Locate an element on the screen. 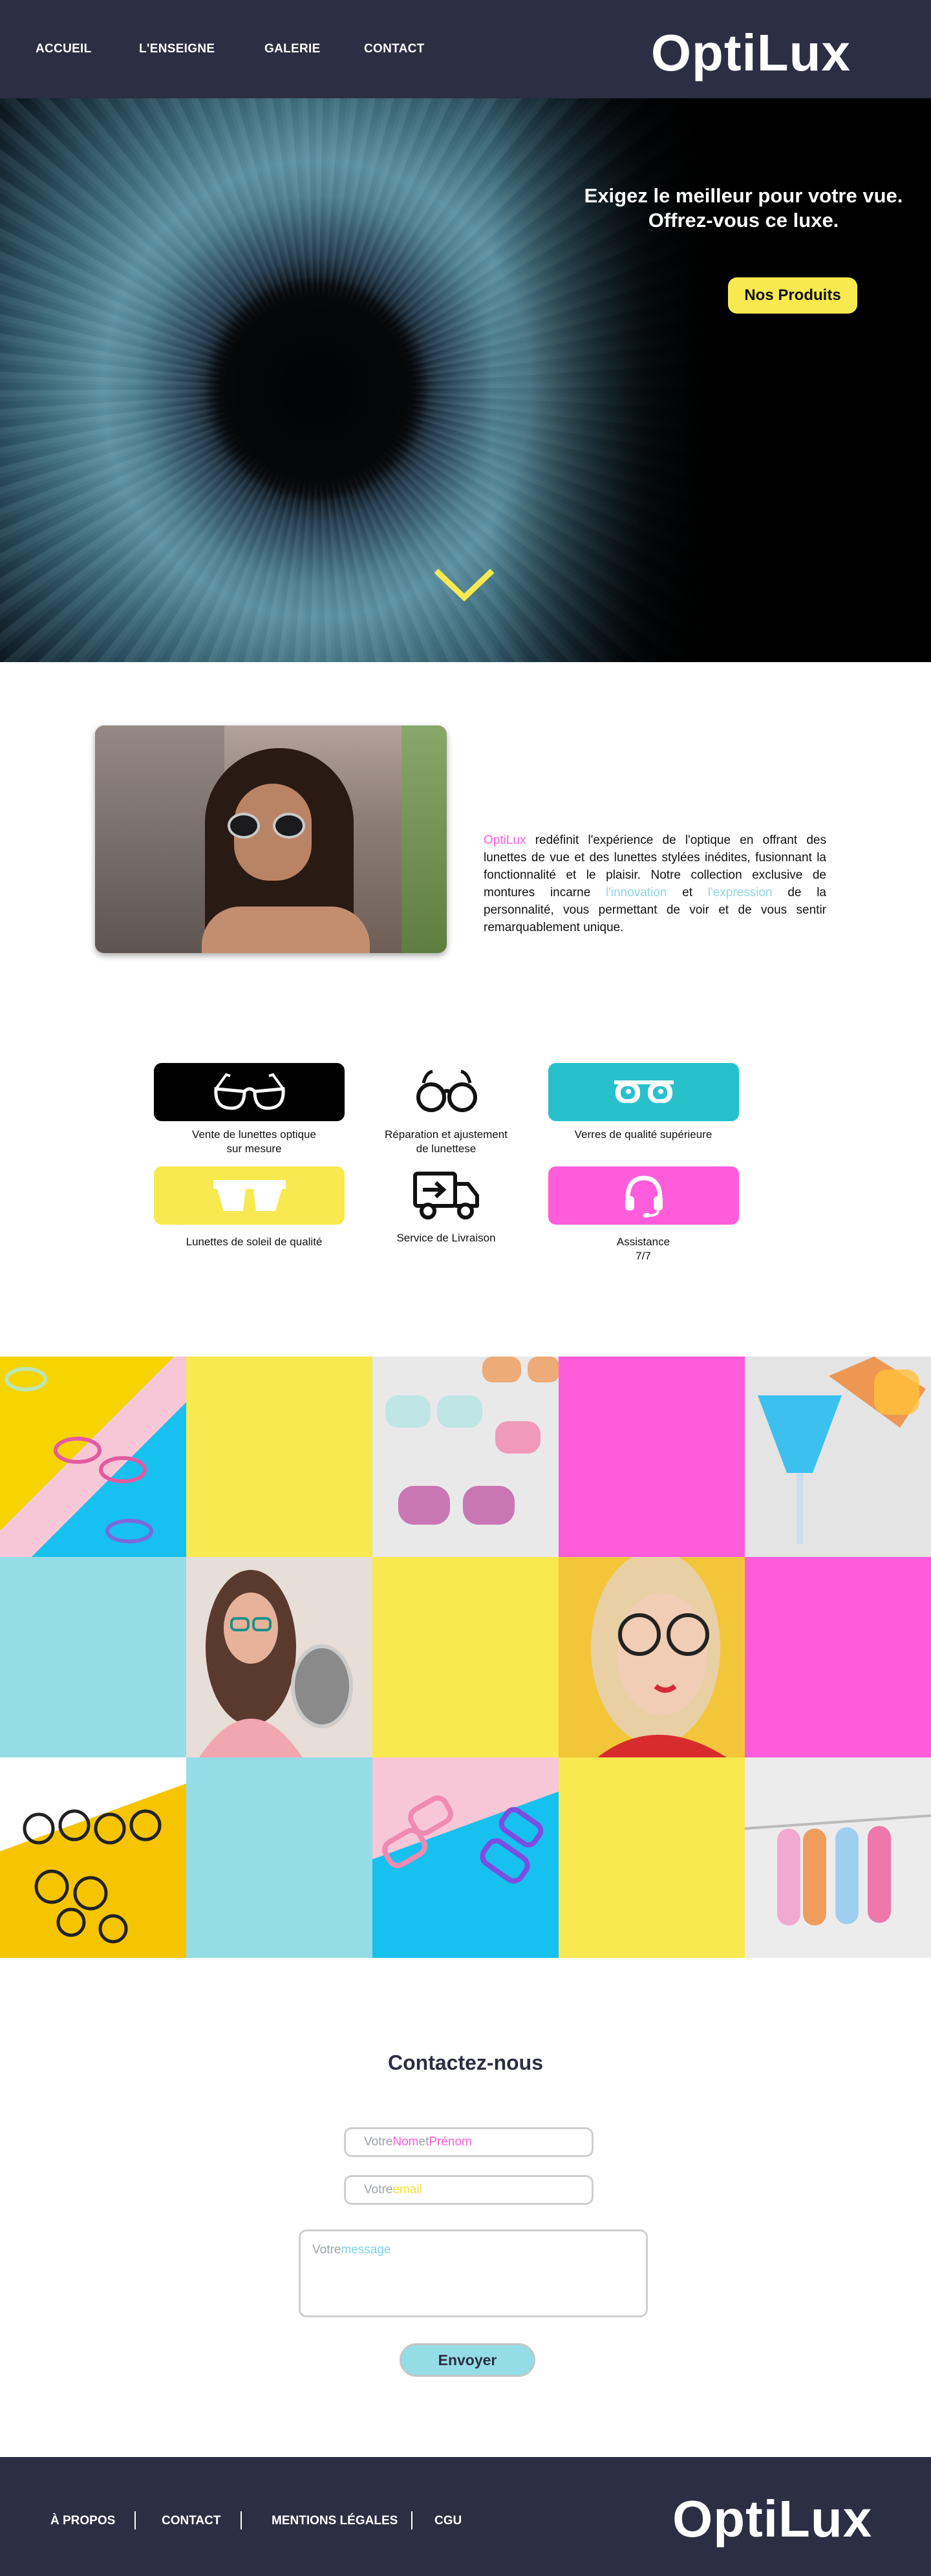 The width and height of the screenshot is (931, 2576). message-field: Votre message is located at coordinates (474, 2273).